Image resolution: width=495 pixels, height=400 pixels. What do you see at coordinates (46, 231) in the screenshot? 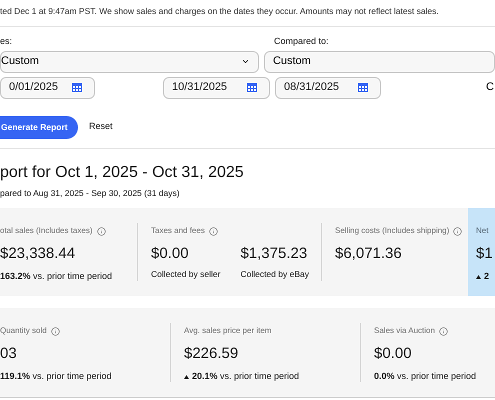
I see `metric-label: otal sales (Includes taxes)` at bounding box center [46, 231].